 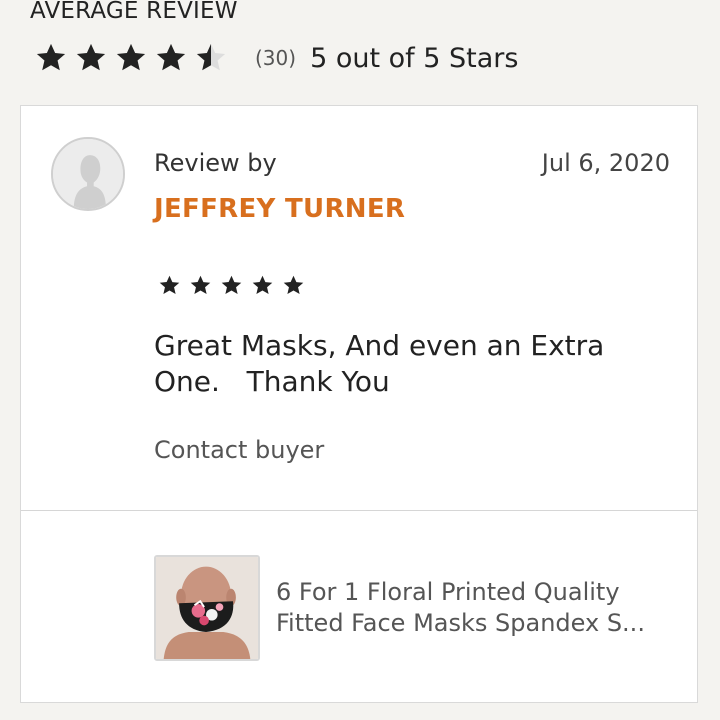 I want to click on average-review-heading: AVERAGE REVIEW, so click(x=134, y=12).